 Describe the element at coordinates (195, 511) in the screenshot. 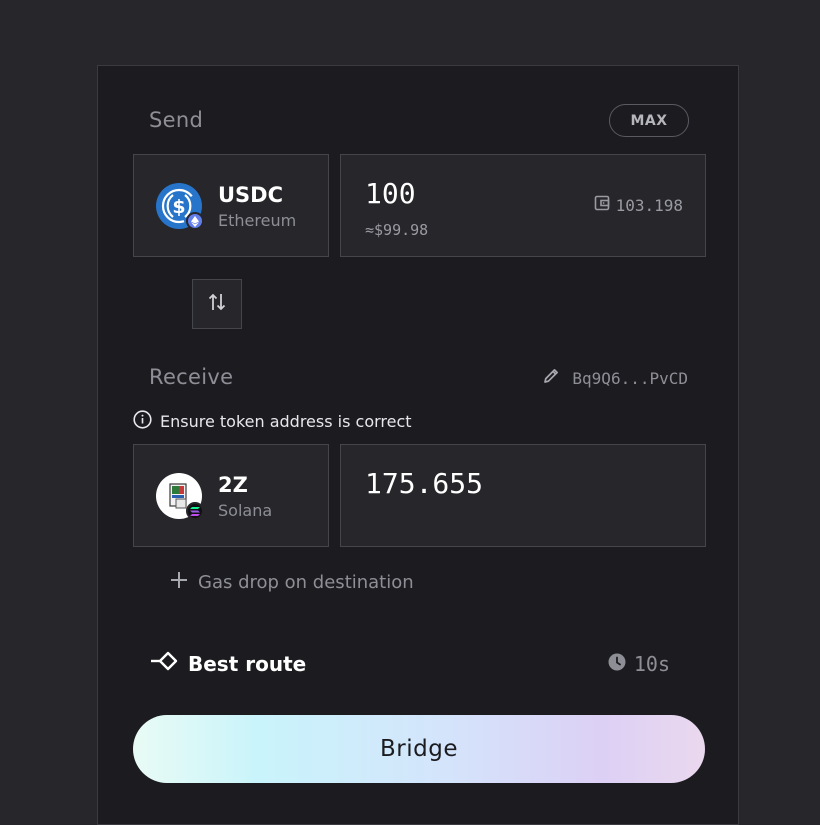

I see `solana-icon` at that location.